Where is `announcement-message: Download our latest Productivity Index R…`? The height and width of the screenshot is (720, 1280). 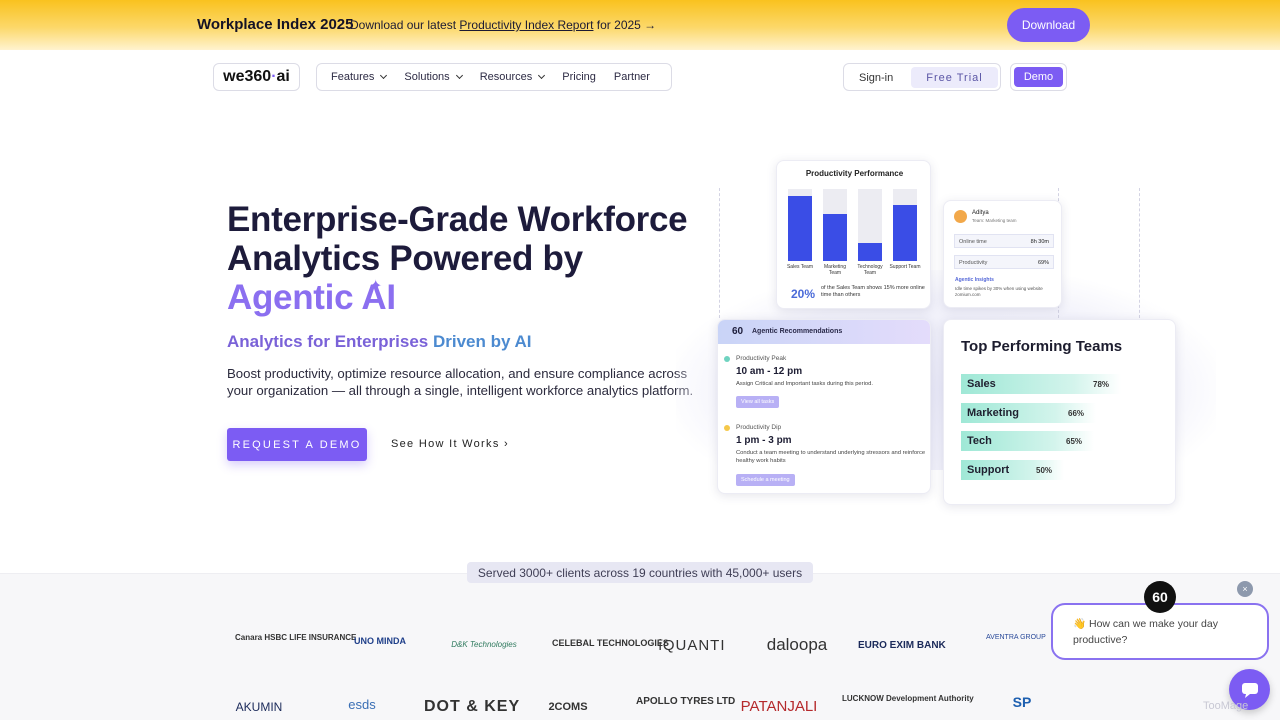
announcement-message: Download our latest Productivity Index R… is located at coordinates (503, 25).